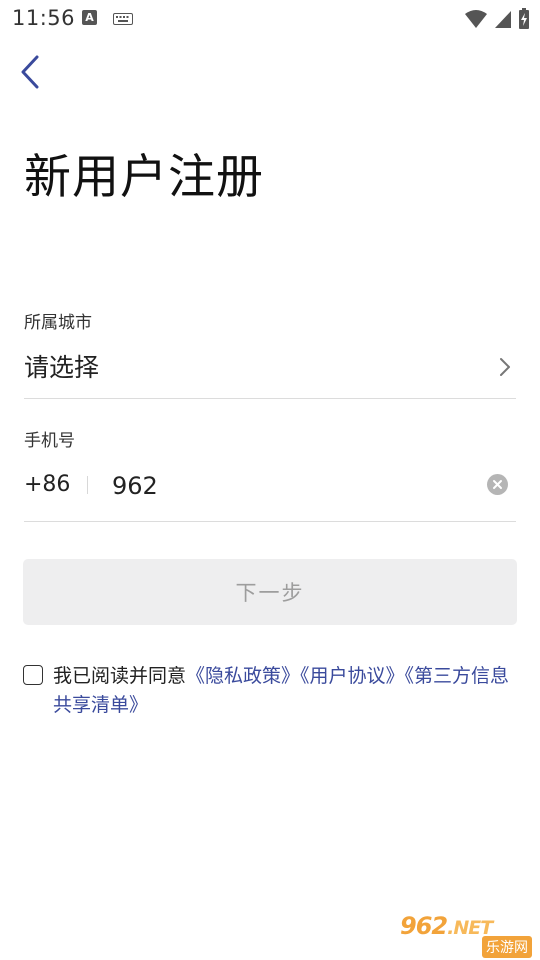 The image size is (540, 960). I want to click on country-code: +86, so click(47, 484).